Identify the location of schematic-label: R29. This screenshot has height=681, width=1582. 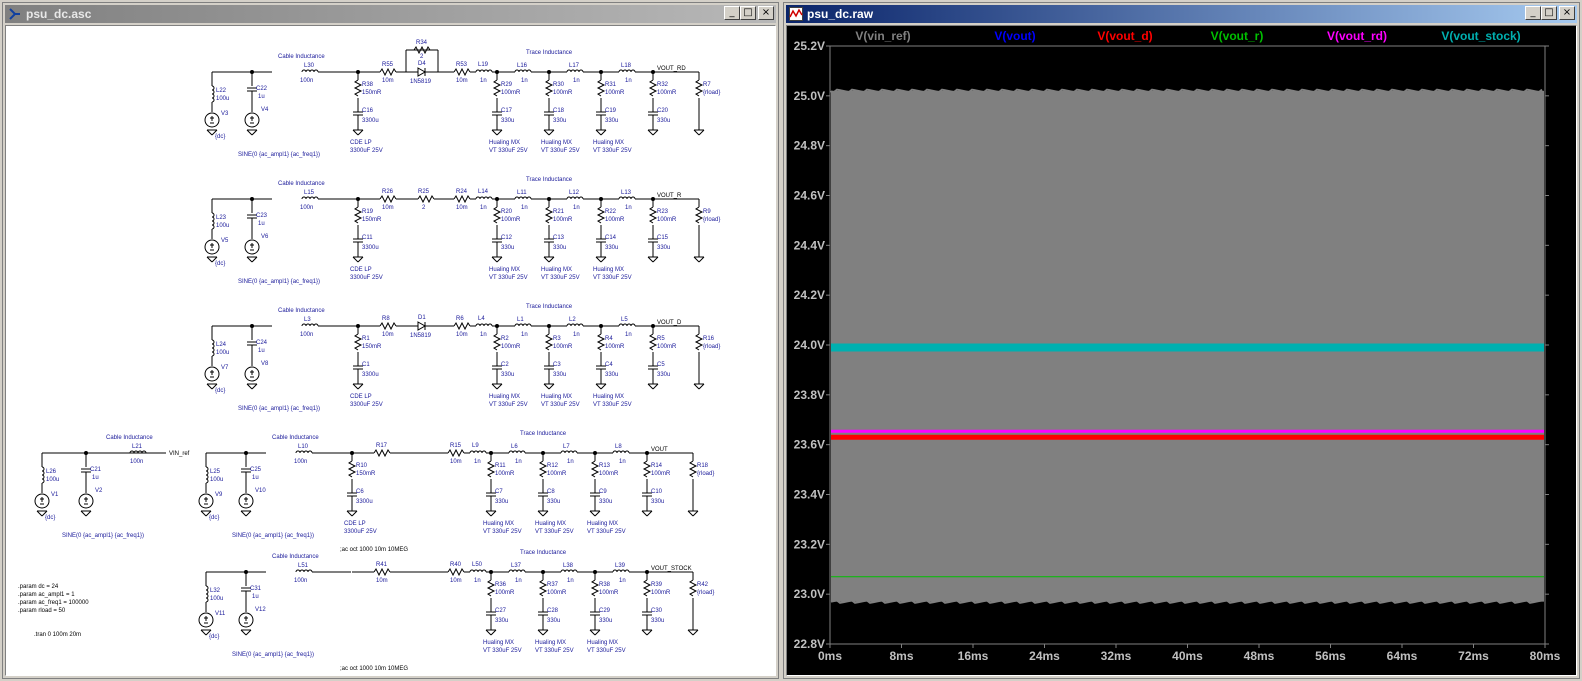
(507, 85).